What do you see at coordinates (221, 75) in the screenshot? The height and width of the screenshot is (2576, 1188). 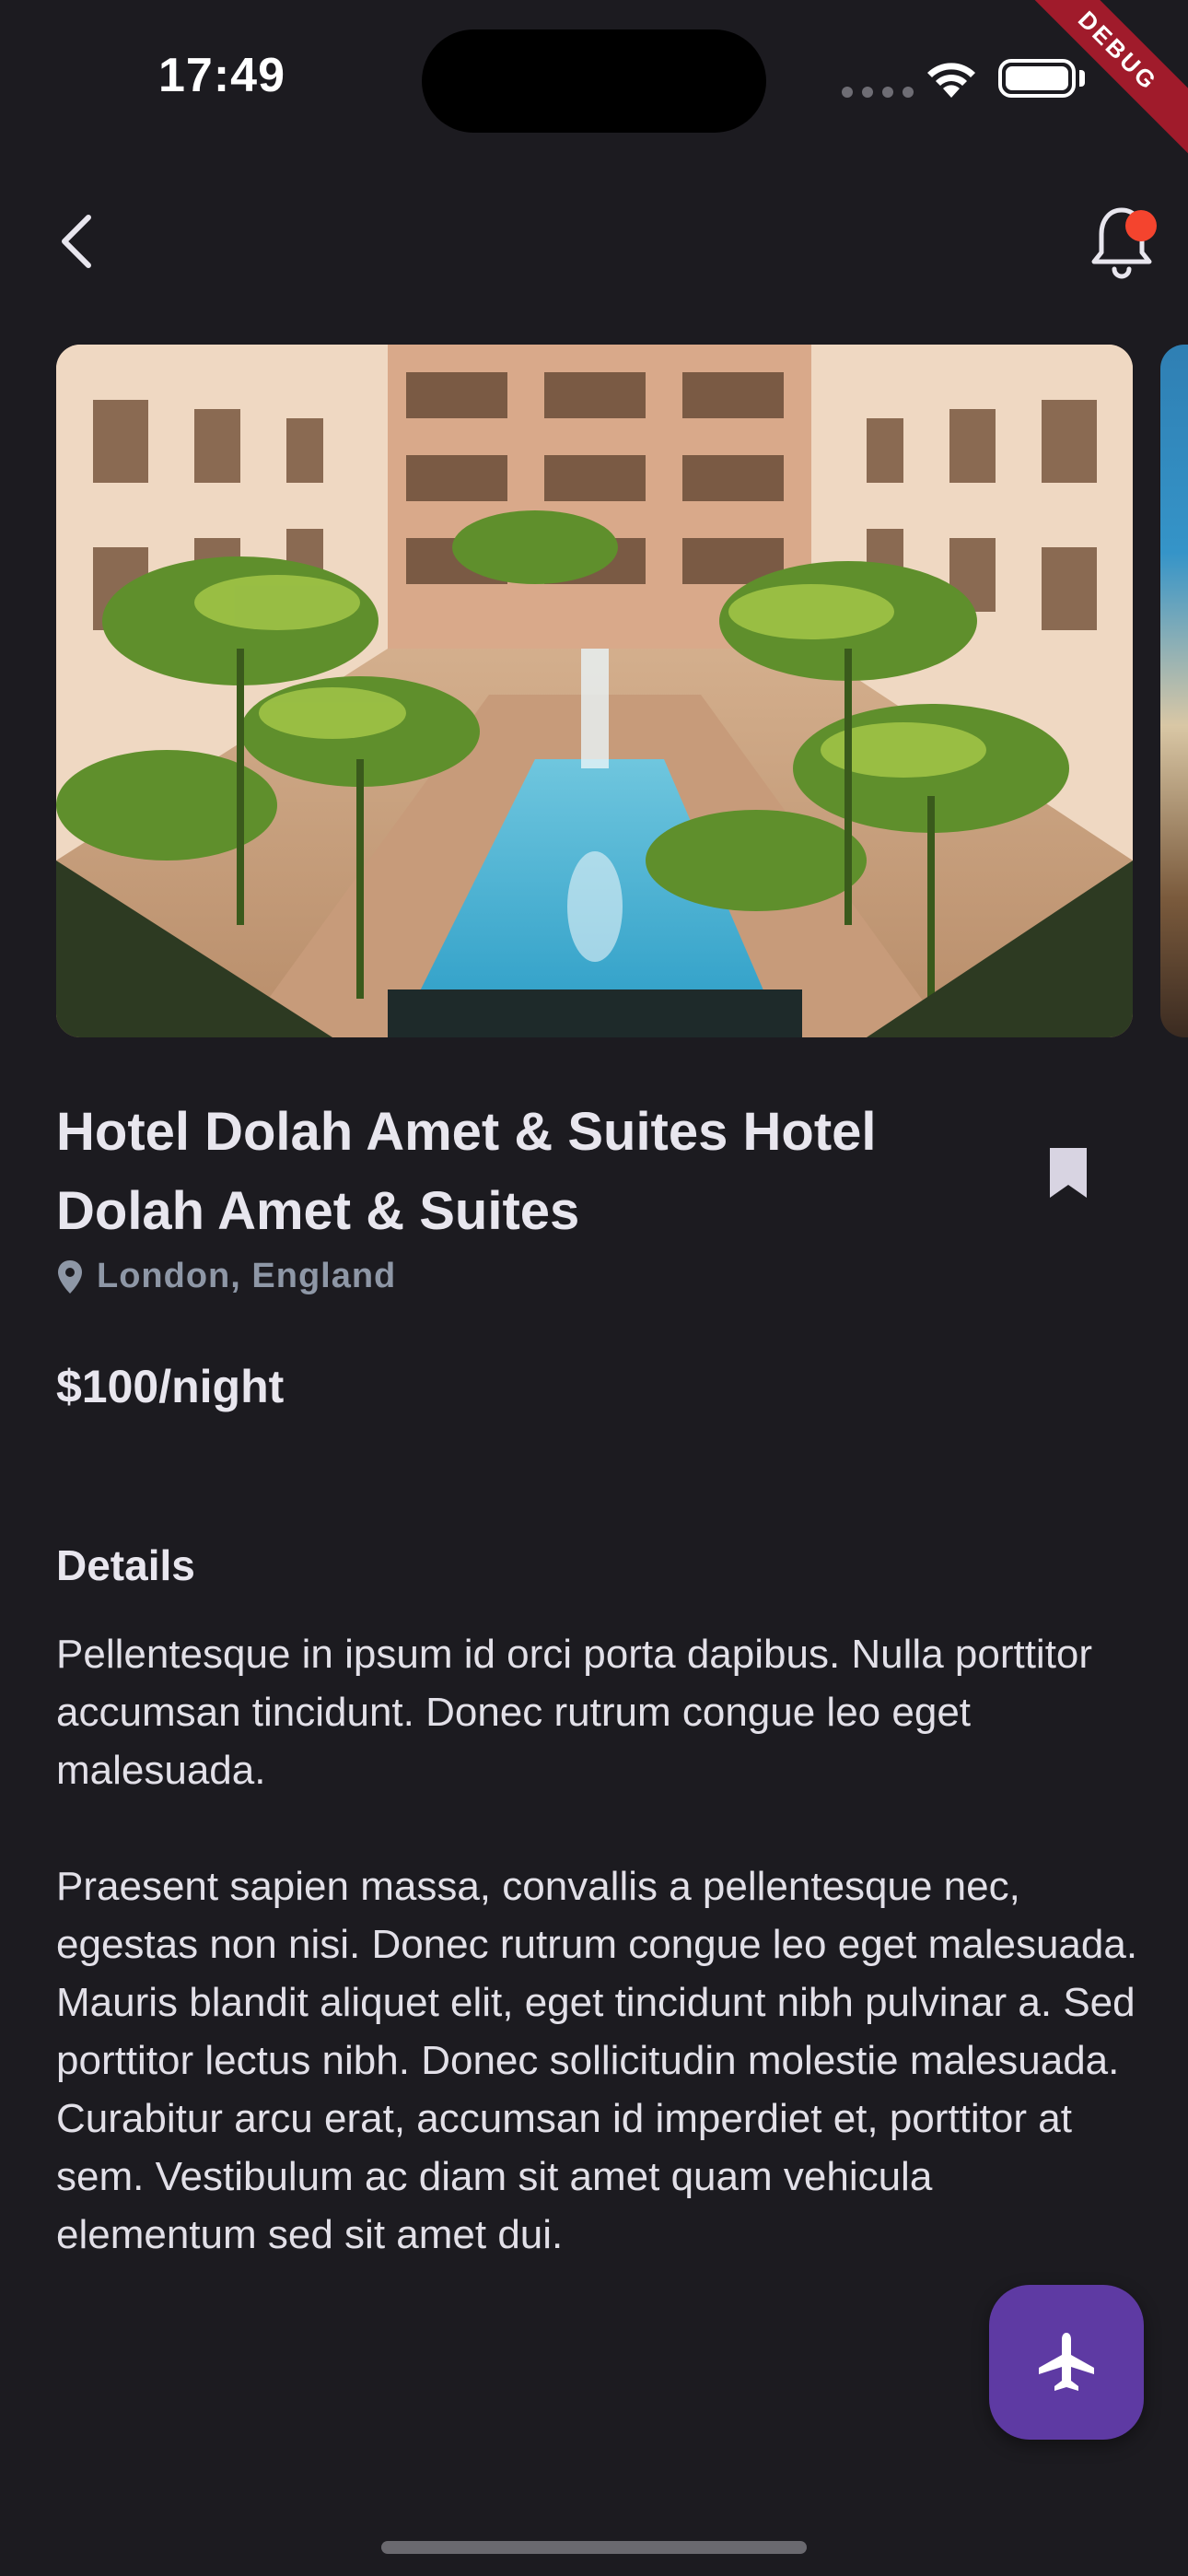 I see `status-time: 17:49` at bounding box center [221, 75].